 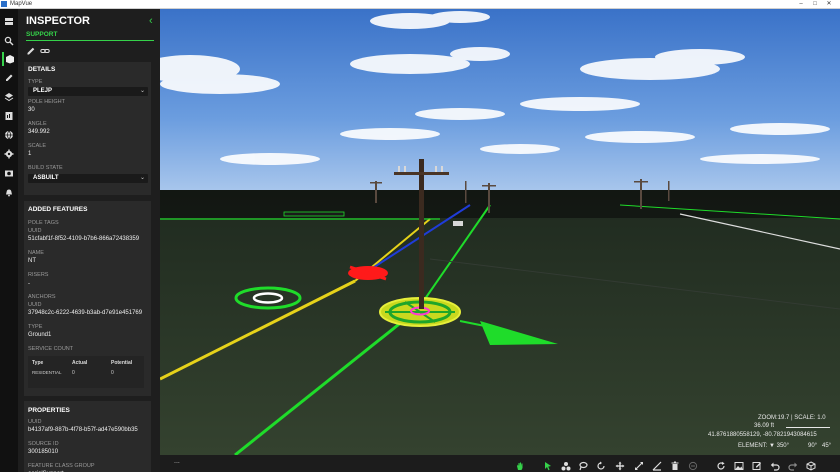 What do you see at coordinates (151, 21) in the screenshot?
I see `collapse-panel-button: ‹` at bounding box center [151, 21].